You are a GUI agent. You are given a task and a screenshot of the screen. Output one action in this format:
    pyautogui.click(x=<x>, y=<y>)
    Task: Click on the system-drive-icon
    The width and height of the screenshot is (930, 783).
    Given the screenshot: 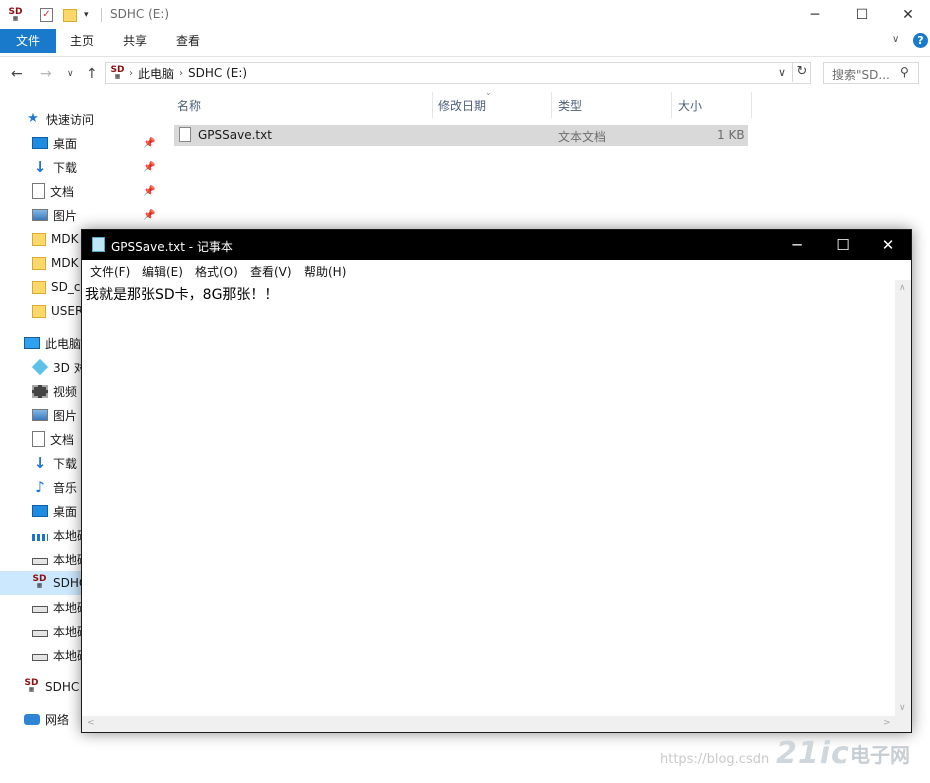 What is the action you would take?
    pyautogui.click(x=40, y=537)
    